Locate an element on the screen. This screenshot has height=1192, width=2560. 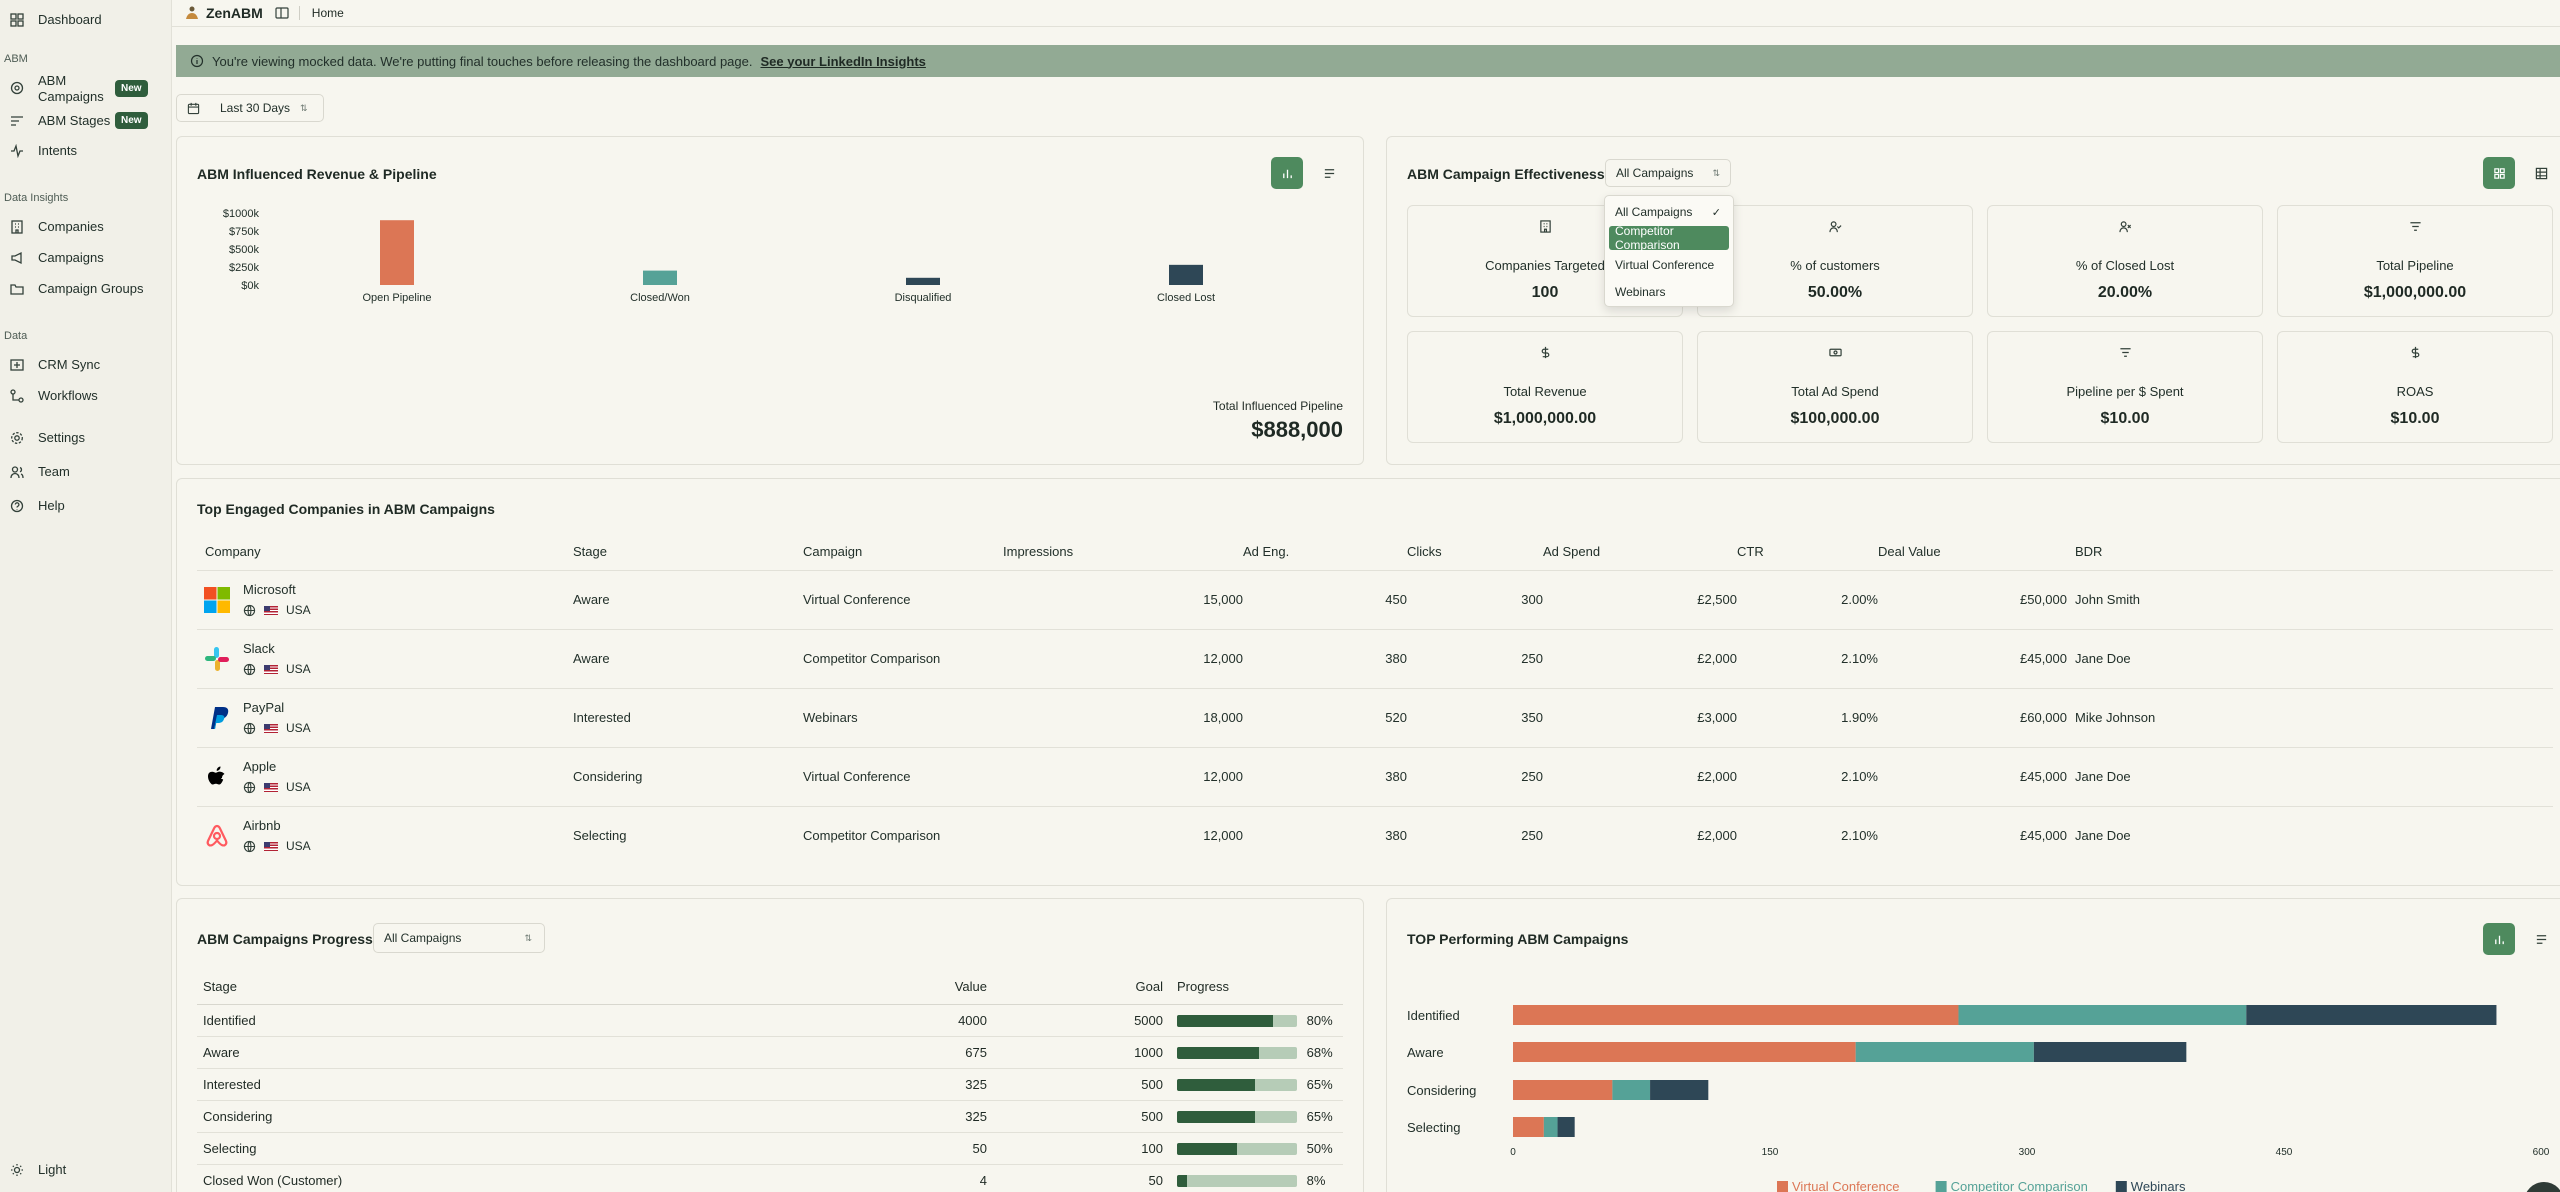
col-ad-engagement: Ad Eng. is located at coordinates (1325, 552).